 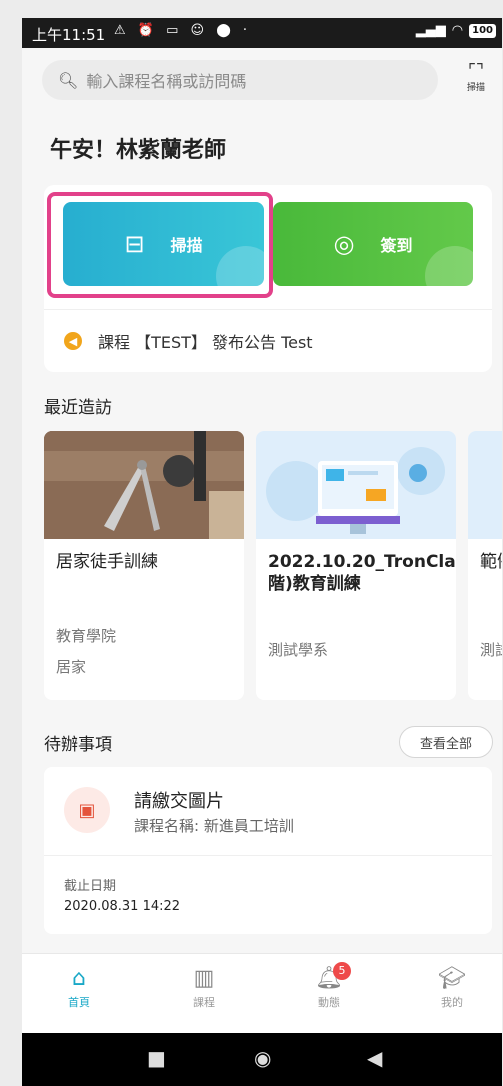 I want to click on announcement-text: 課程 【TEST】 發布公告 Test, so click(x=205, y=342).